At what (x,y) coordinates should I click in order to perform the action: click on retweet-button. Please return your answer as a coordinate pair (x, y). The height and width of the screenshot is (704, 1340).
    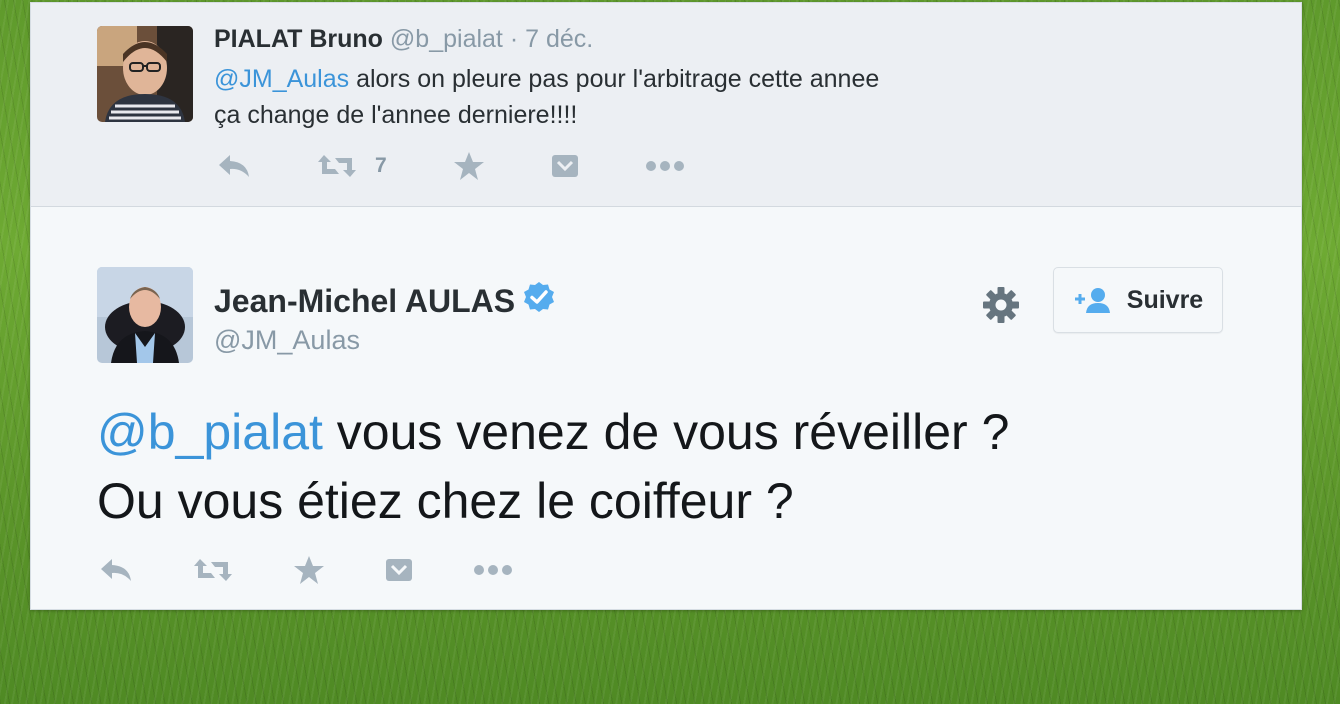
    Looking at the image, I should click on (213, 570).